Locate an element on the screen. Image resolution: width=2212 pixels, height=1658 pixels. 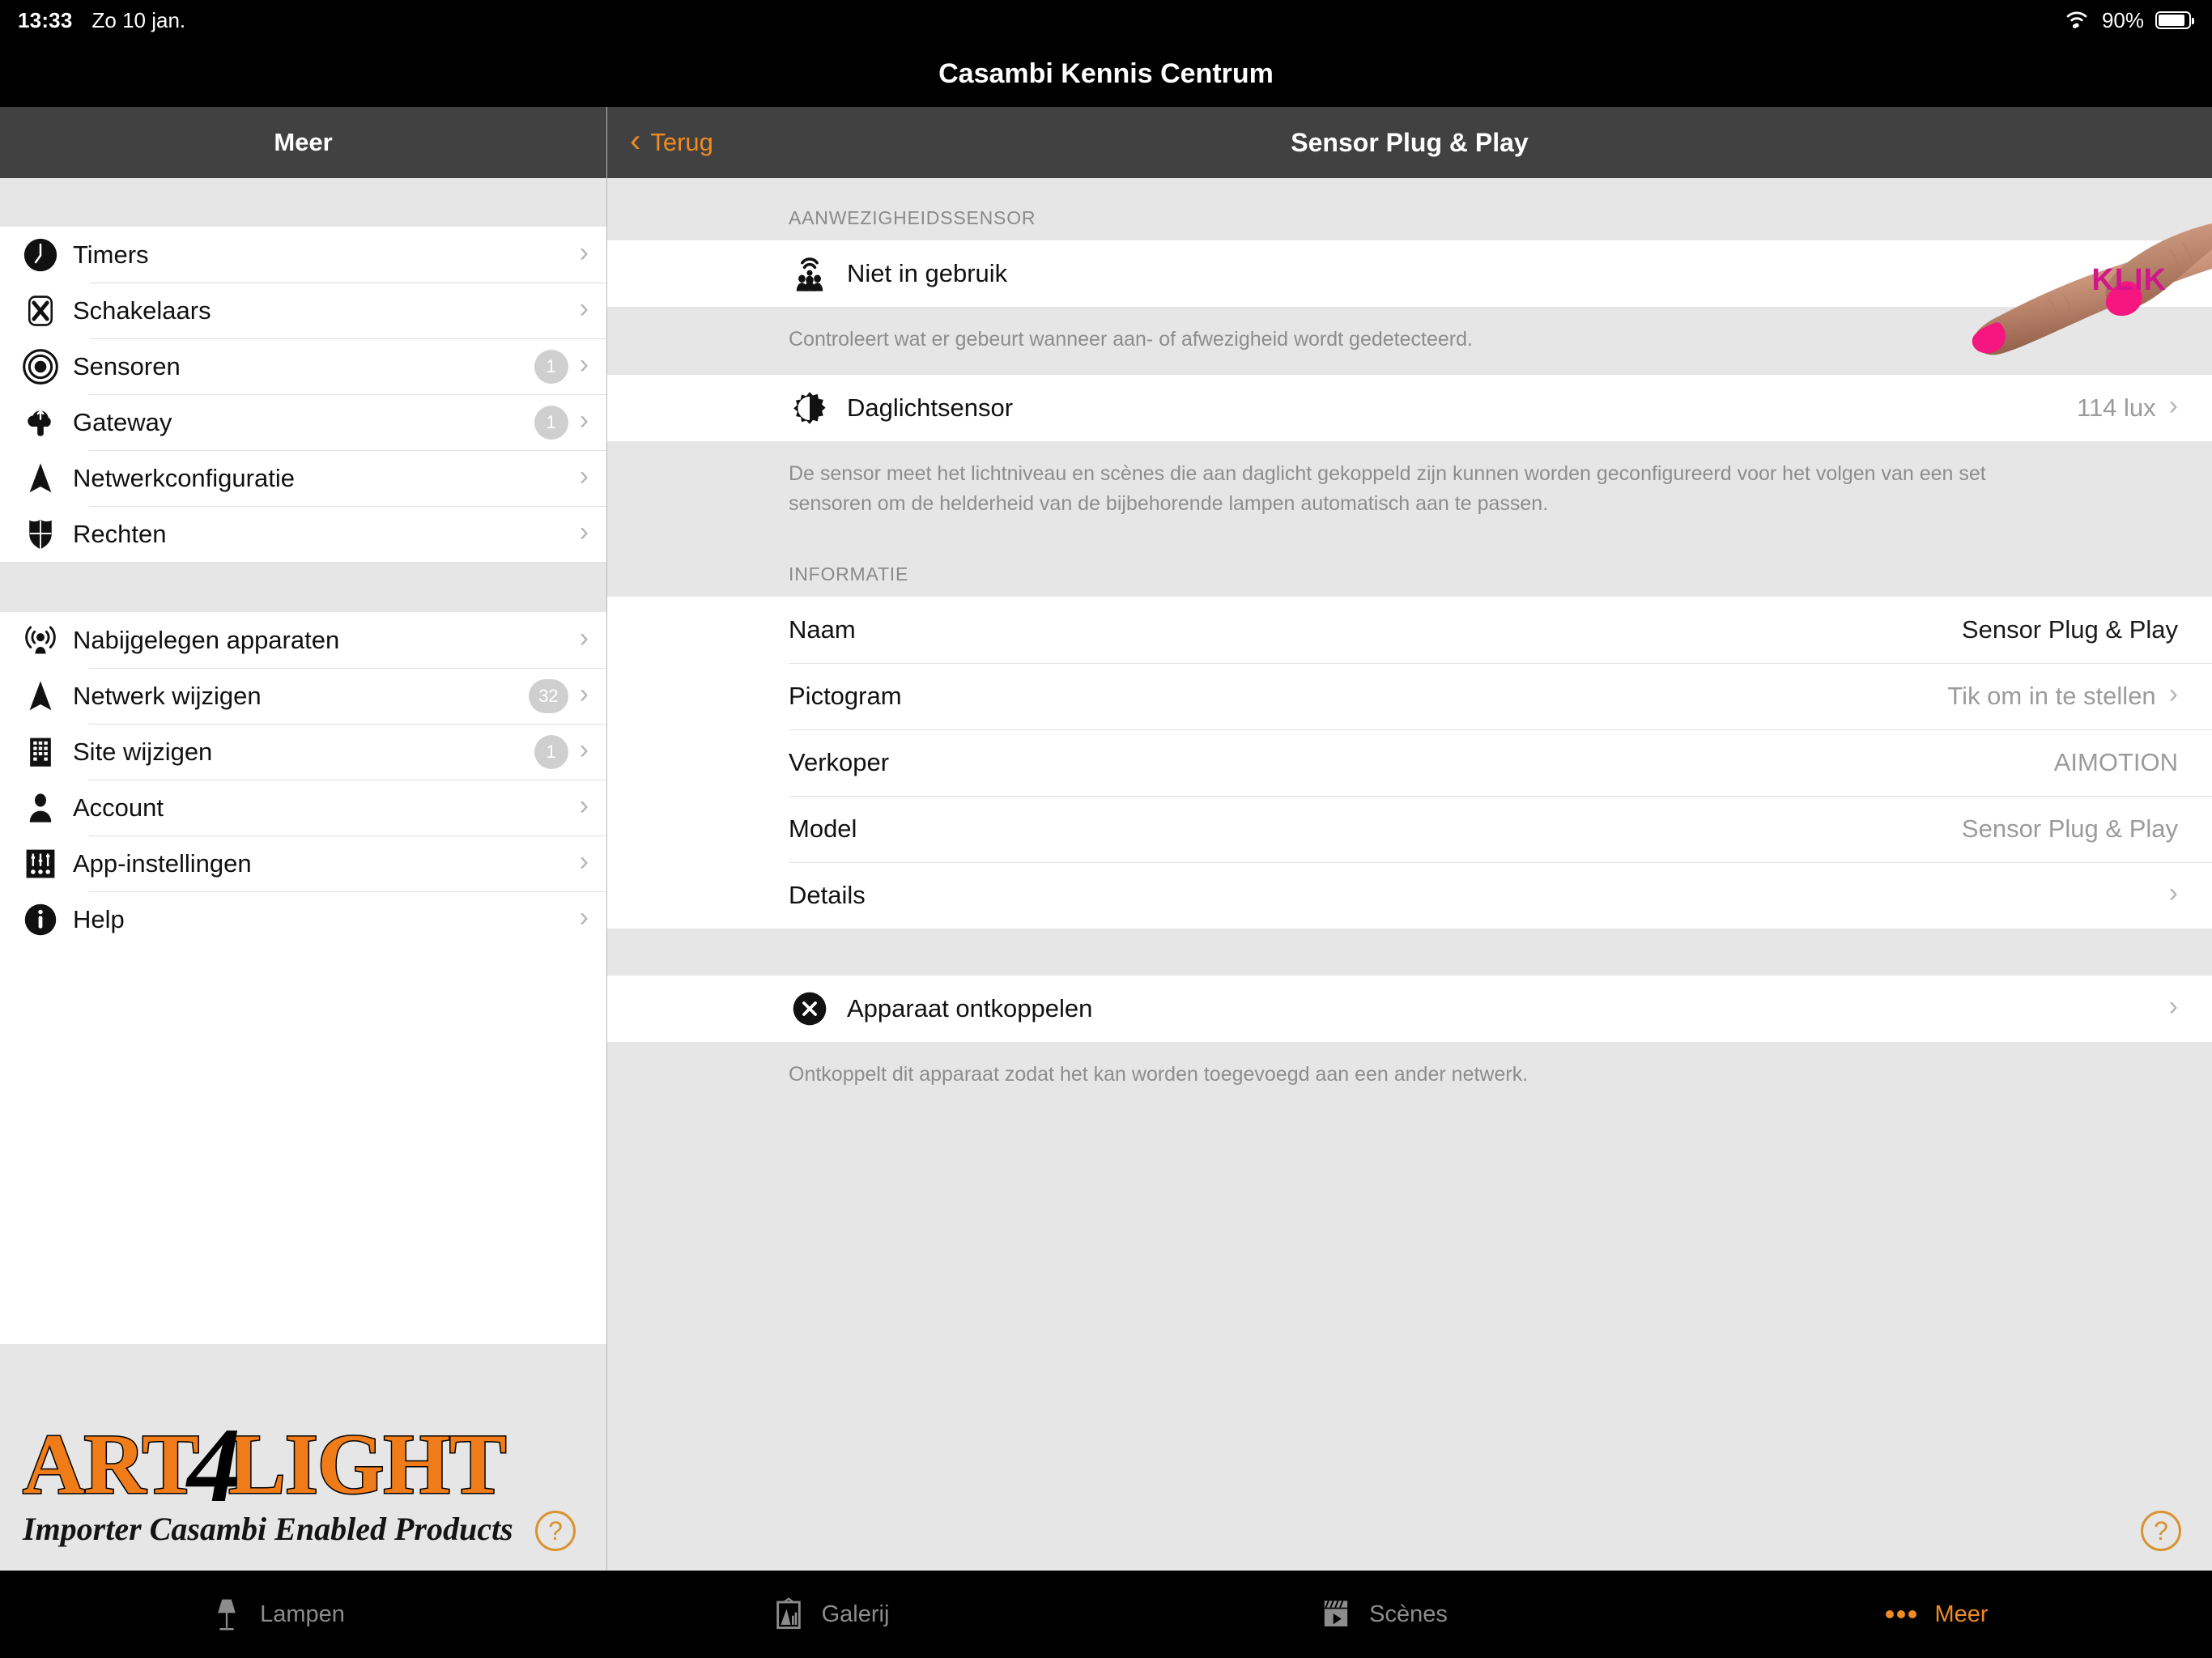
sidebar-item-schakelaars: Schakelaars › is located at coordinates (303, 310).